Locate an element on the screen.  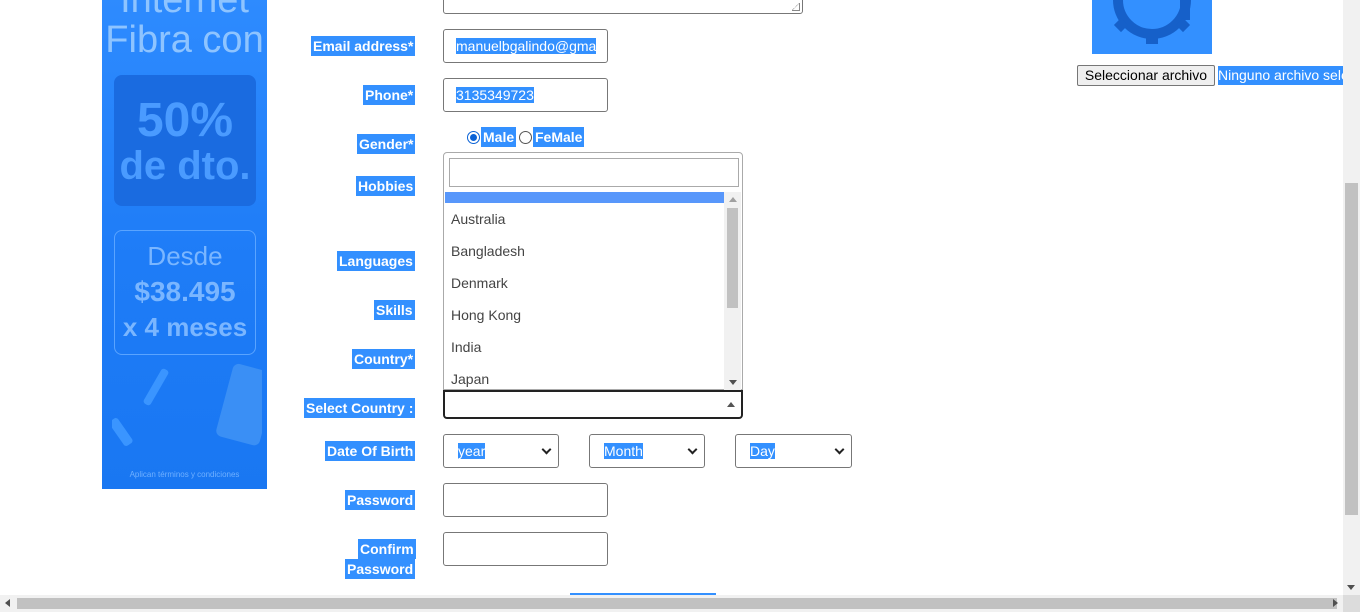
phone-label: Phone* is located at coordinates (389, 95).